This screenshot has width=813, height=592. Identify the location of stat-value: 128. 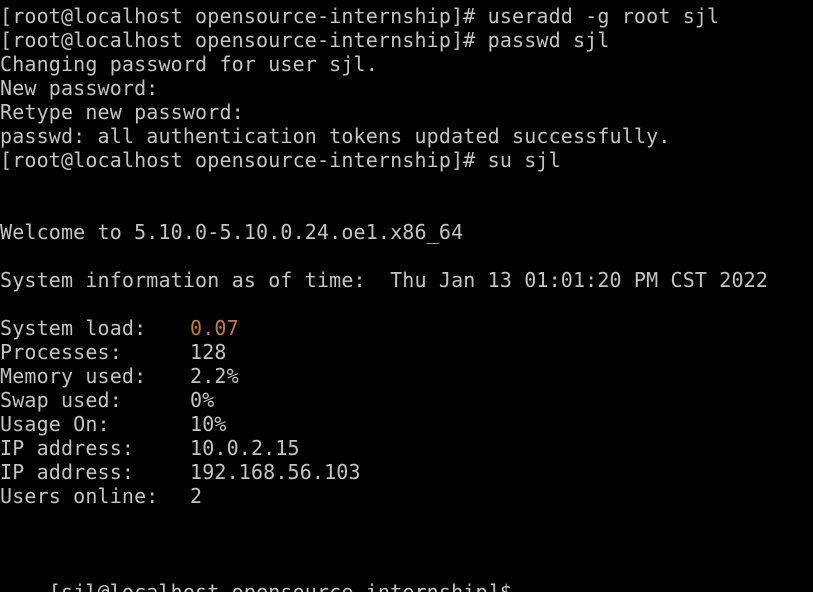
(208, 352).